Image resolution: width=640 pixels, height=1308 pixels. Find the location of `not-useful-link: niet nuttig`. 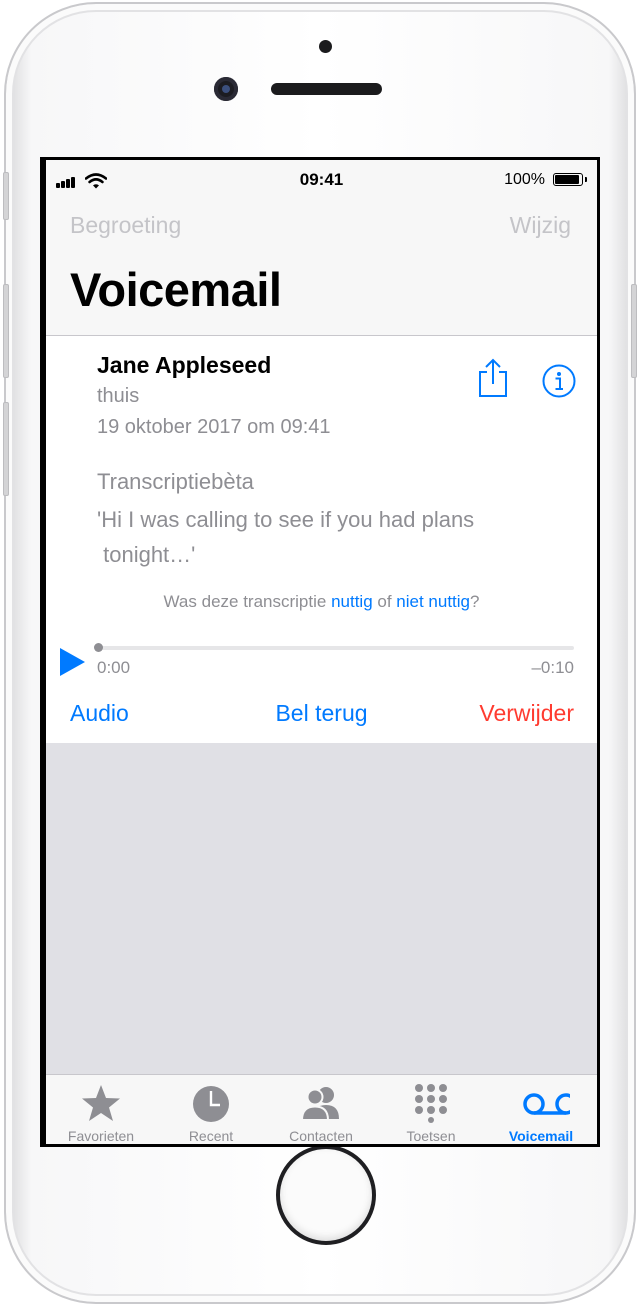

not-useful-link: niet nuttig is located at coordinates (433, 601).